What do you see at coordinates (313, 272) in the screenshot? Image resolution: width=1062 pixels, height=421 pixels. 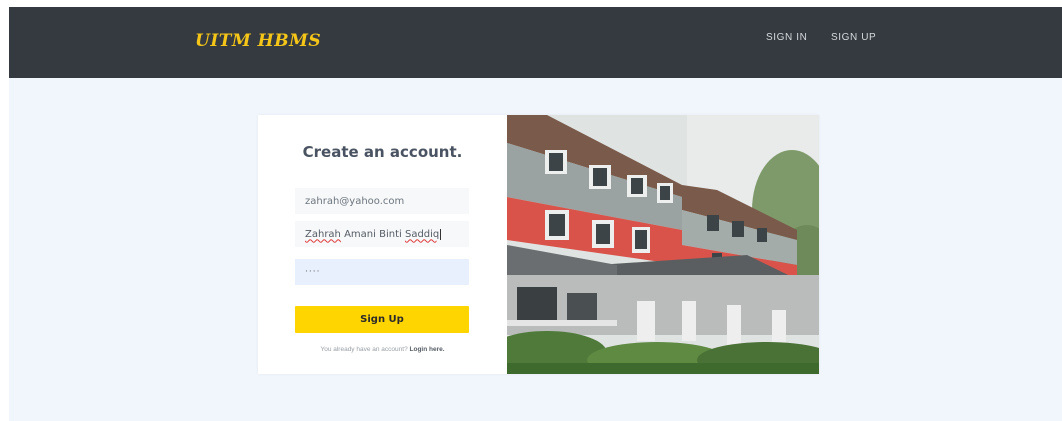 I see `password-mask: ····` at bounding box center [313, 272].